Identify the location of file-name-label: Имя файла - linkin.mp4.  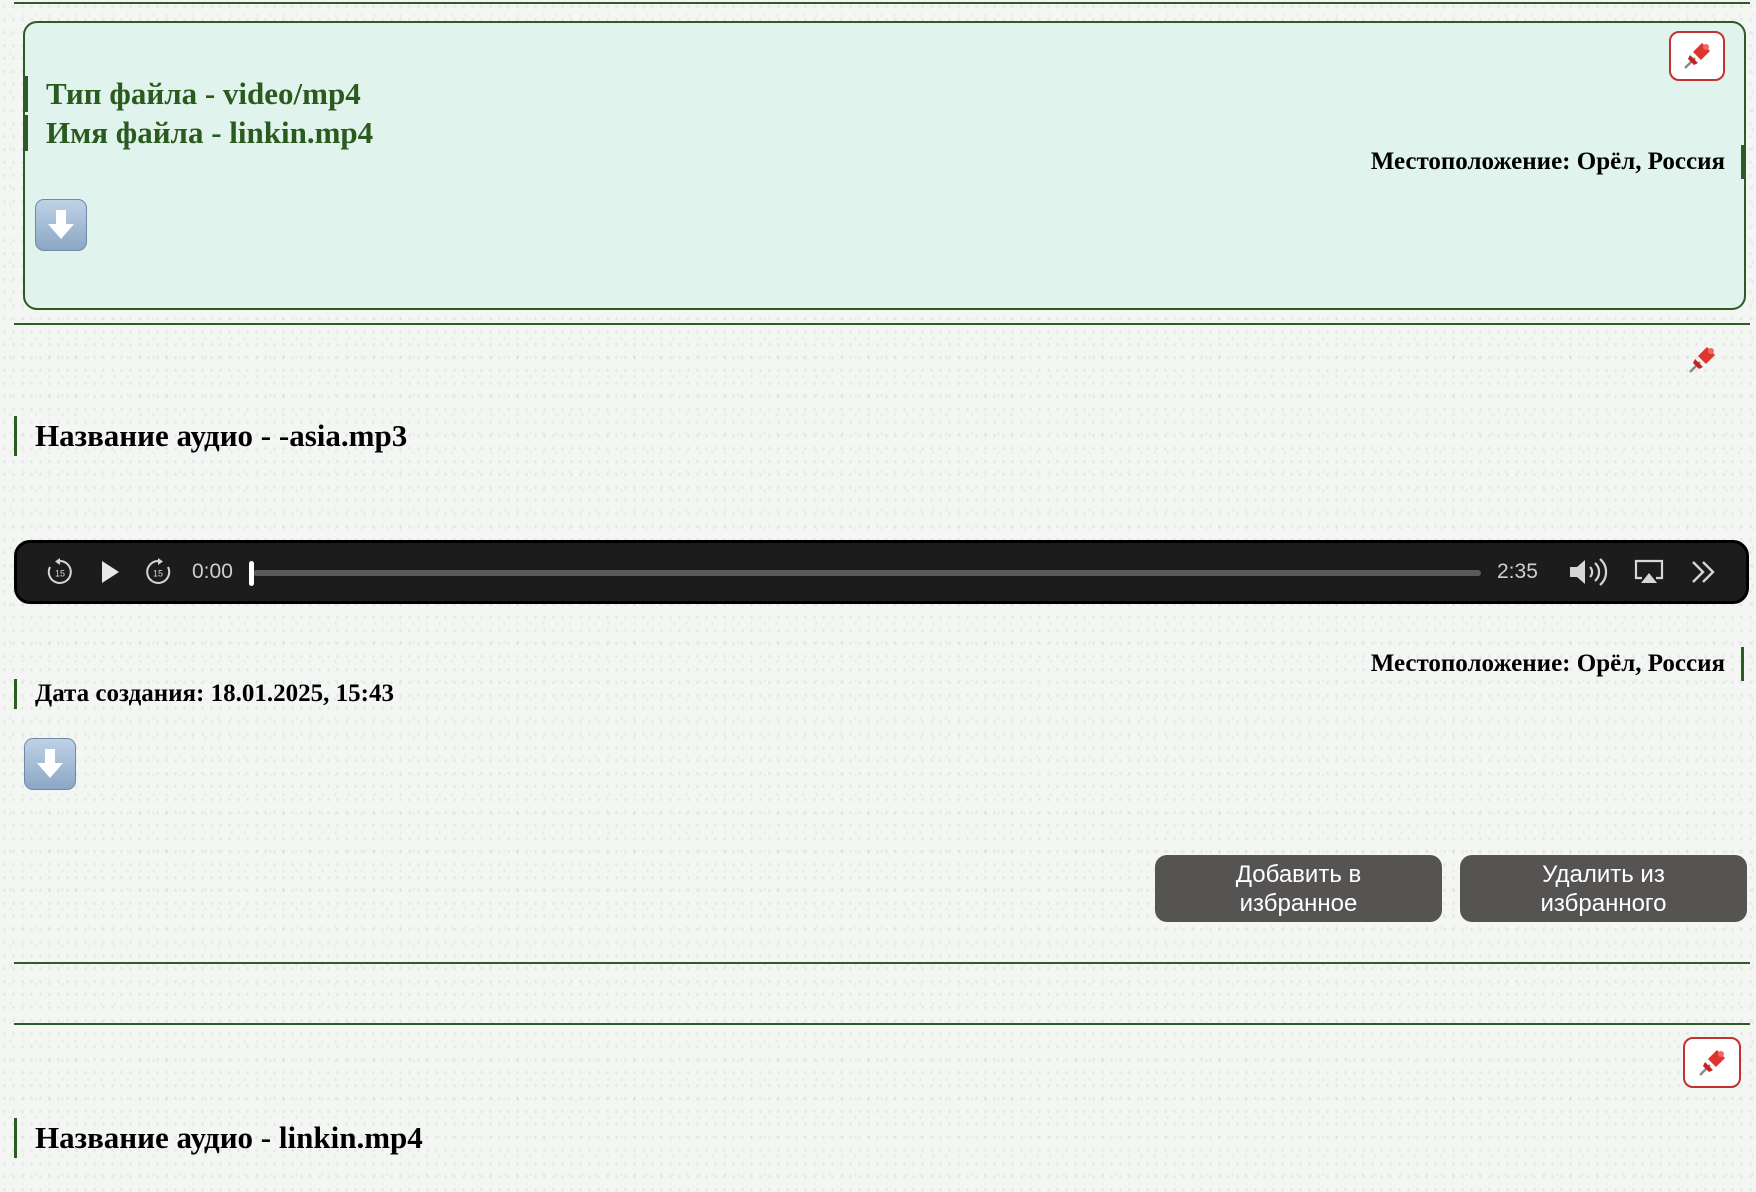
(199, 133).